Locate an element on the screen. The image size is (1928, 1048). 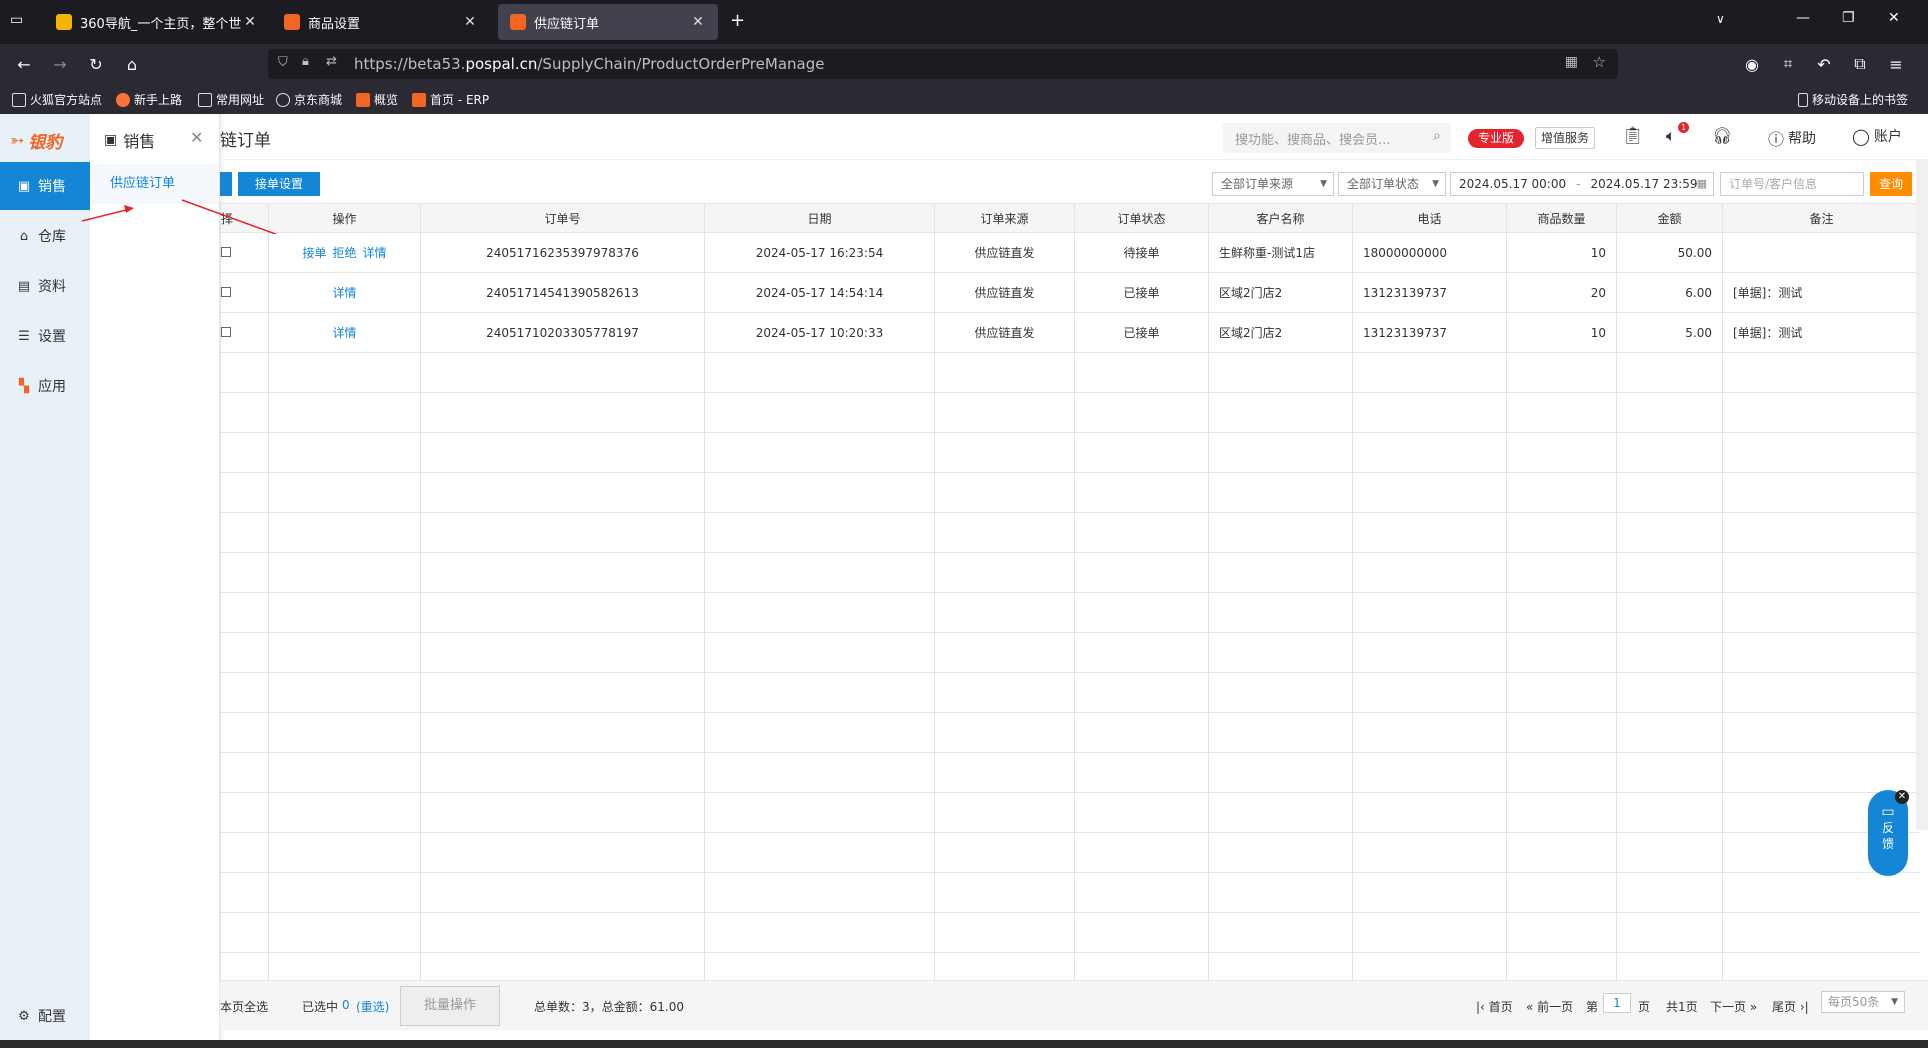
row-checkbox-cell is located at coordinates (244, 332).